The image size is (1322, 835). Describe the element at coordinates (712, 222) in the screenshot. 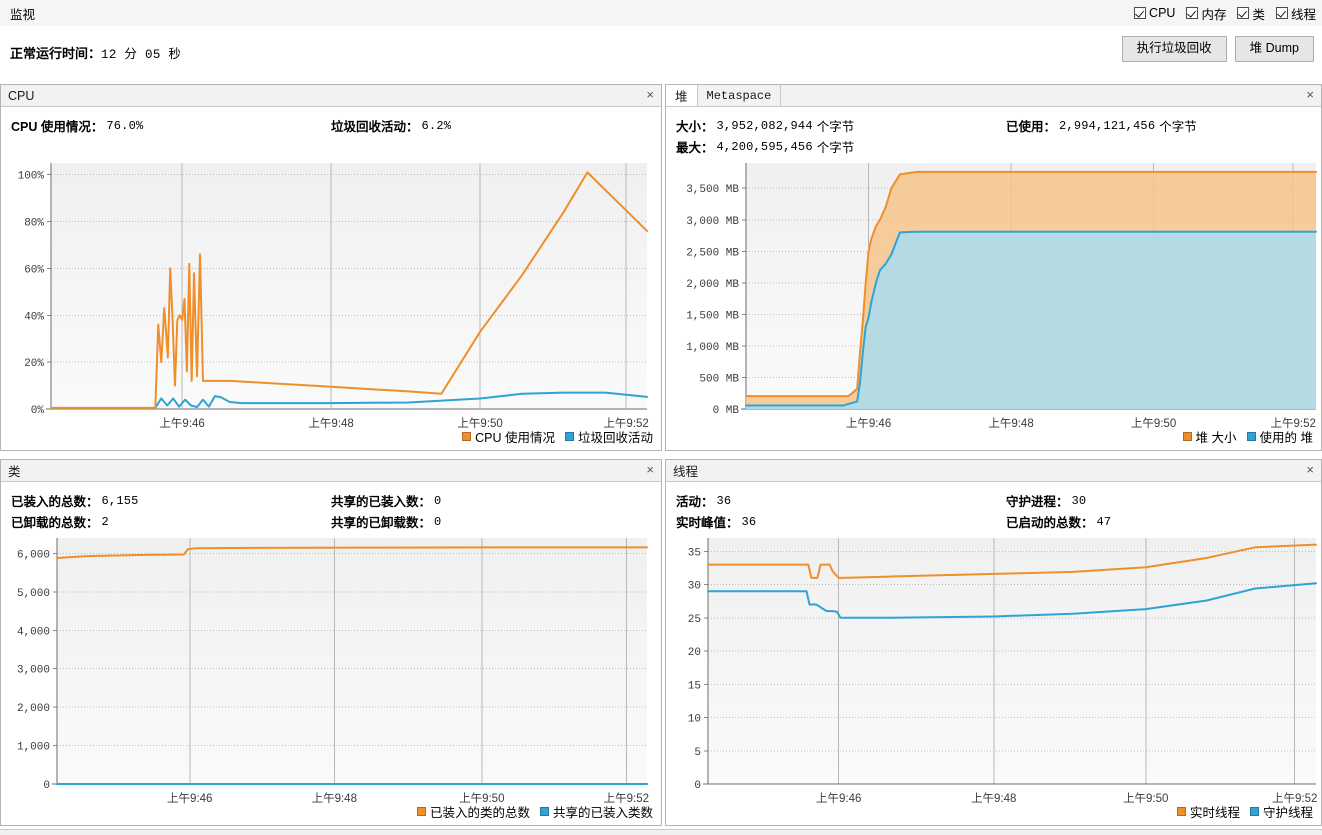

I see `svg-text: 3,000 MB` at that location.